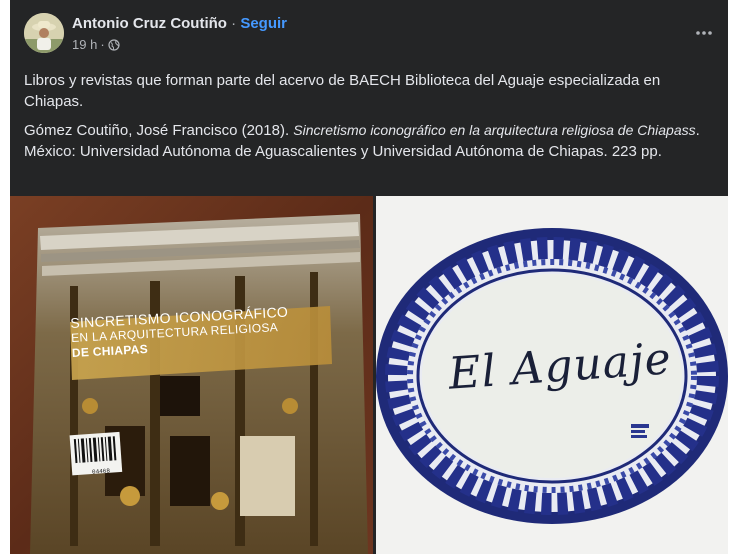  I want to click on citation-prefix: Gómez Coutiño, José Francisco (2018)., so click(159, 130).